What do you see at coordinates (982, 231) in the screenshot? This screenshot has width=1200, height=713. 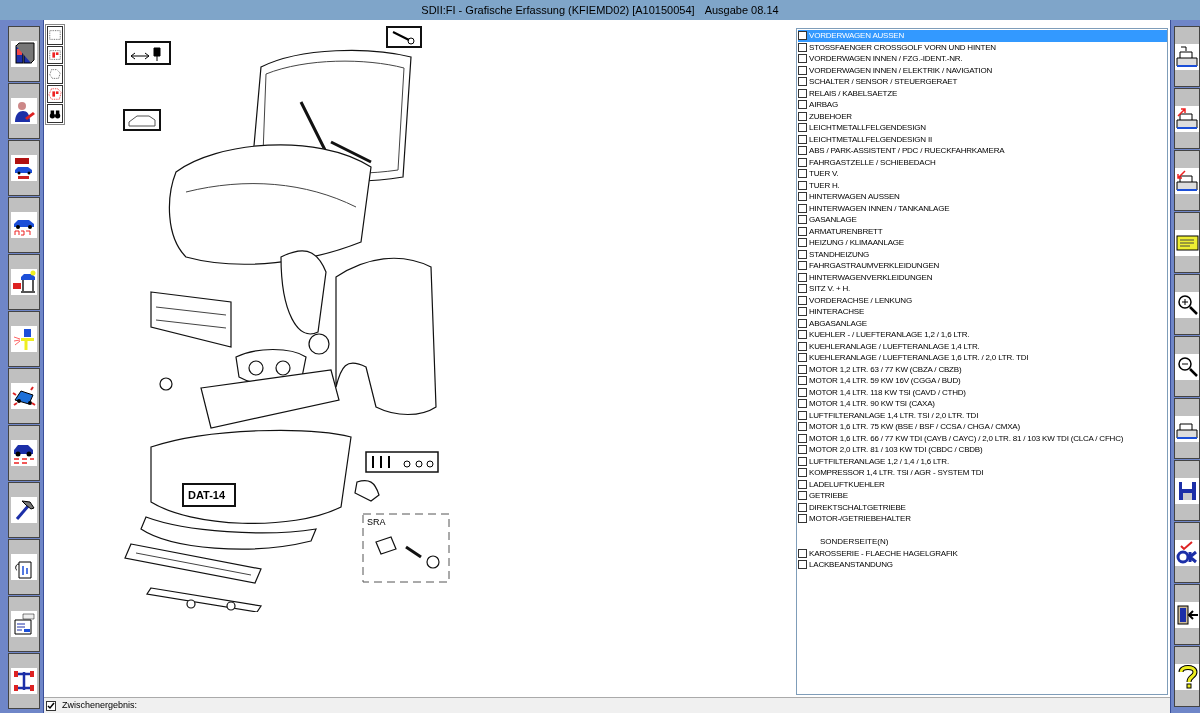 I see `list-item: ARMATURENBRETT` at bounding box center [982, 231].